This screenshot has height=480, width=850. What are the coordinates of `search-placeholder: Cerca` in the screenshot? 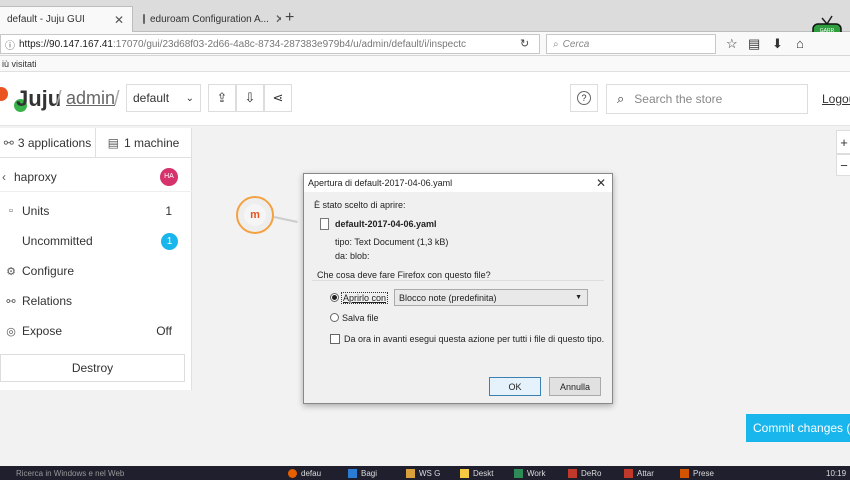 It's located at (576, 44).